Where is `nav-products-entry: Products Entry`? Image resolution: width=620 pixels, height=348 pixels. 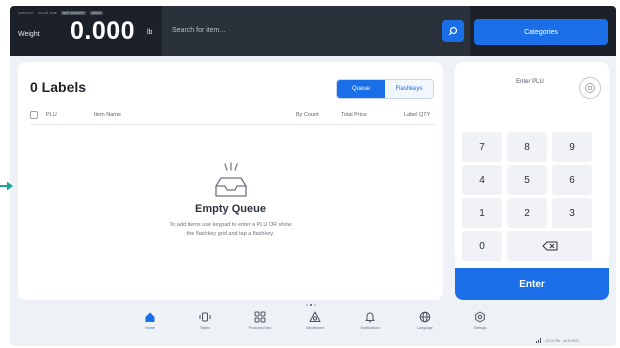
nav-products-entry: Products Entry is located at coordinates (260, 320).